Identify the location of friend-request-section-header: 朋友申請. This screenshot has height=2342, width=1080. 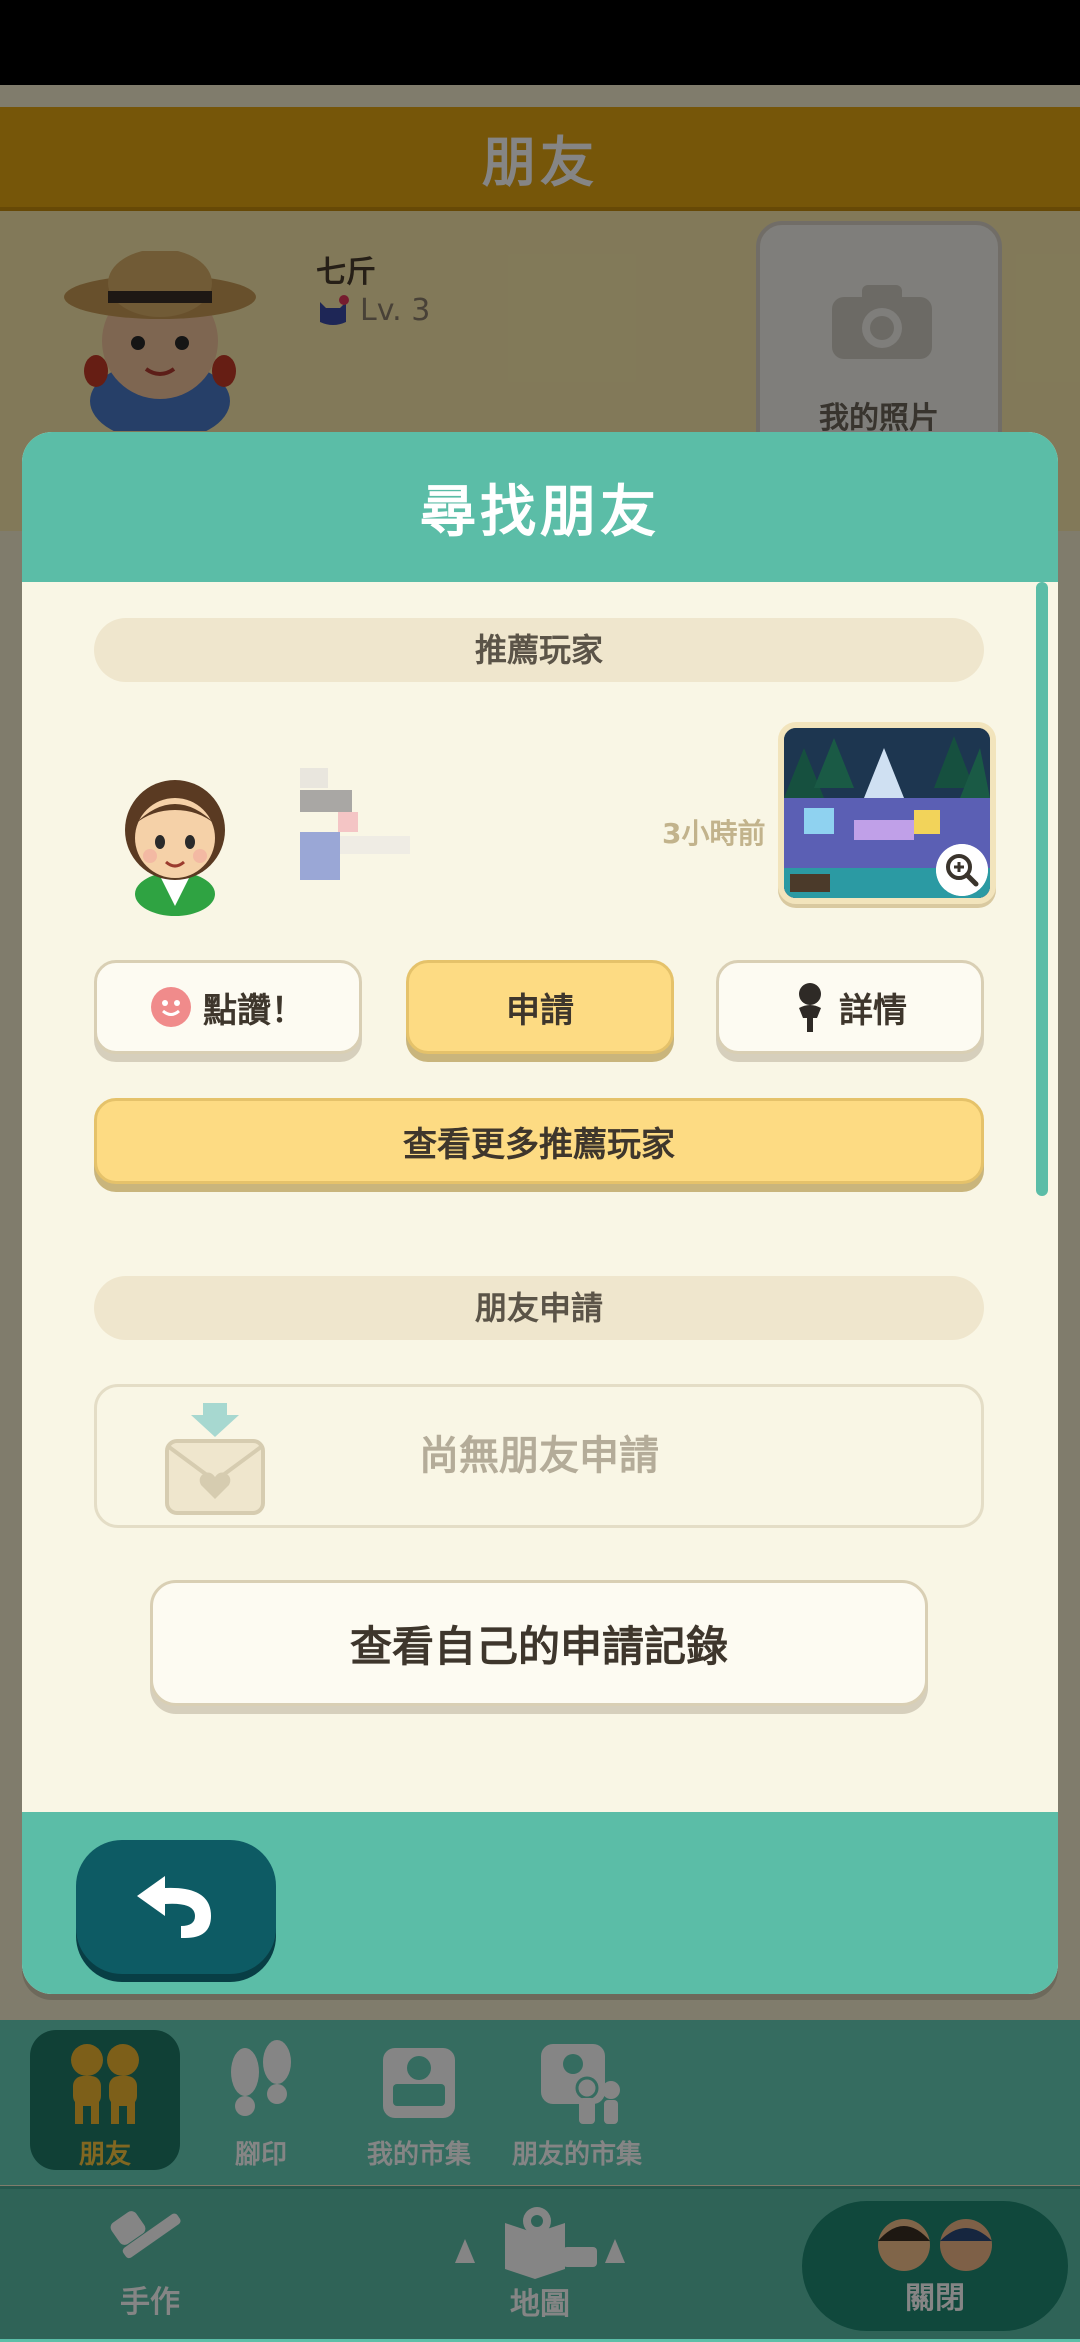
(539, 1308).